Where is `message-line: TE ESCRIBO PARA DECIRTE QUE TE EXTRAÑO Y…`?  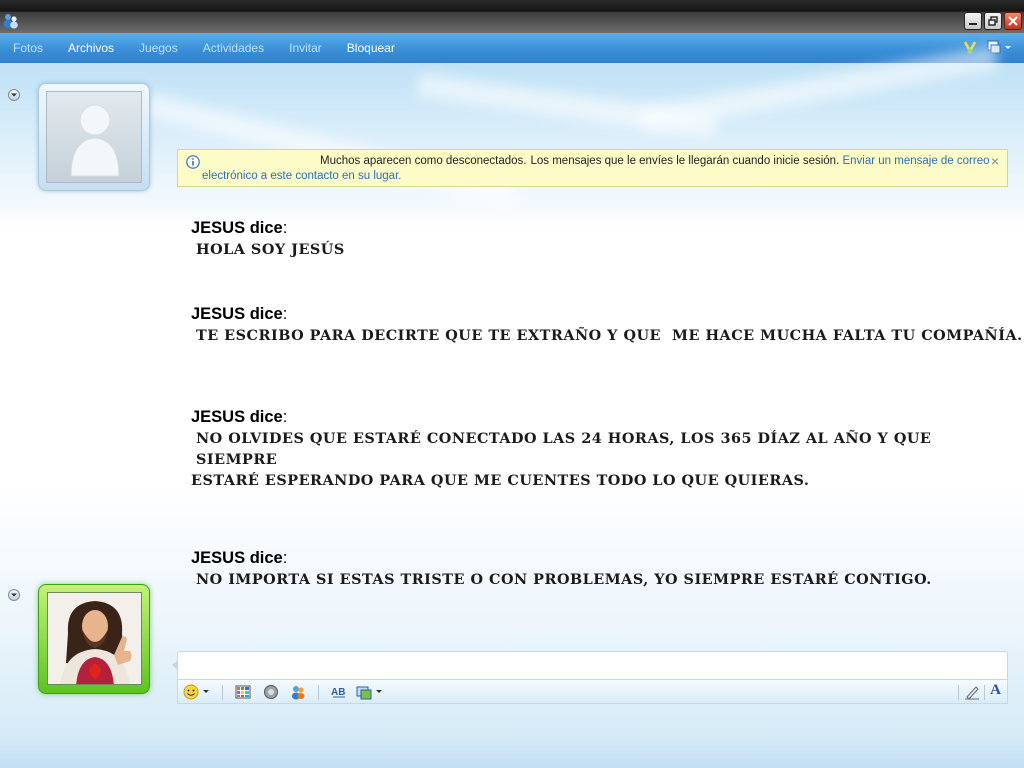 message-line: TE ESCRIBO PARA DECIRTE QUE TE EXTRAÑO Y… is located at coordinates (609, 335).